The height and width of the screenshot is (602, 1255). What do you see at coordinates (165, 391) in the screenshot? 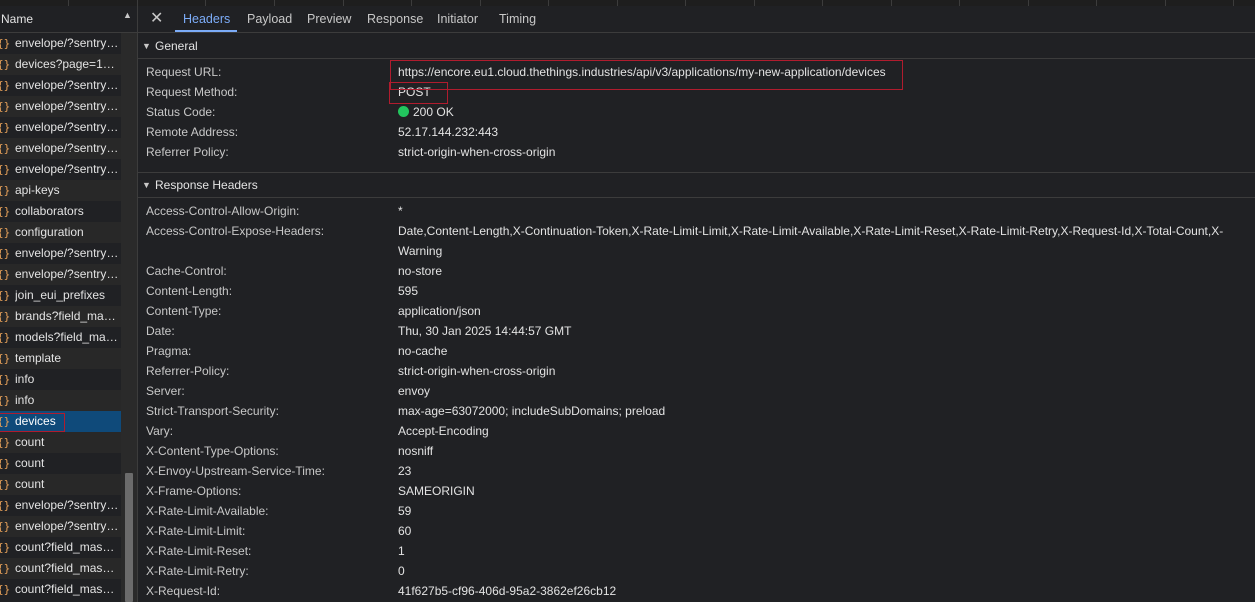
I see `header-name: Server:` at bounding box center [165, 391].